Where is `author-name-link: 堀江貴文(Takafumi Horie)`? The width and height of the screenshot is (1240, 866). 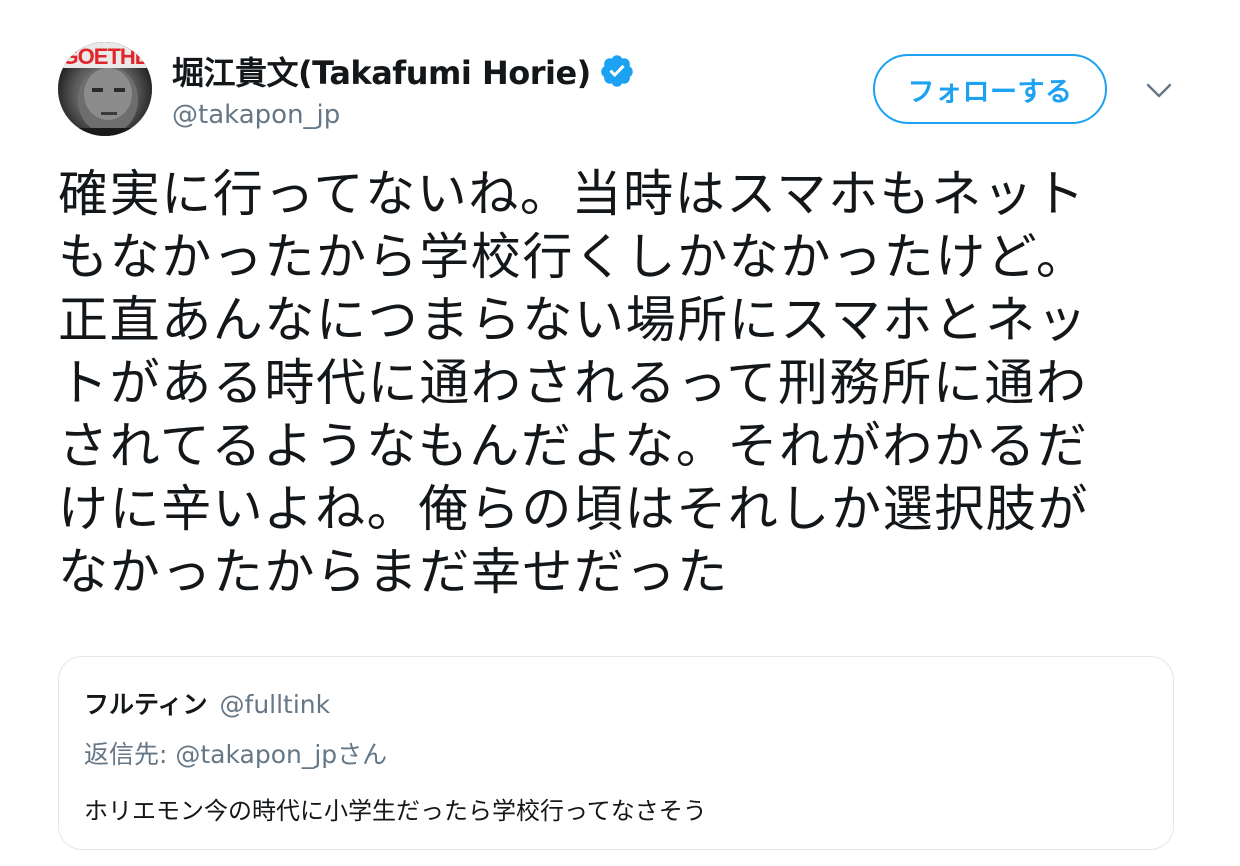 author-name-link: 堀江貴文(Takafumi Horie) is located at coordinates (403, 71).